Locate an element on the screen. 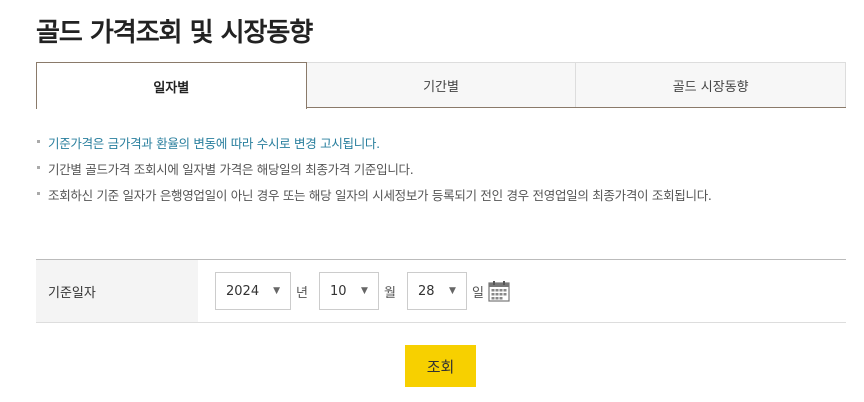 The image size is (864, 402). tab-market-trend: 골드 시장동향 is located at coordinates (711, 84).